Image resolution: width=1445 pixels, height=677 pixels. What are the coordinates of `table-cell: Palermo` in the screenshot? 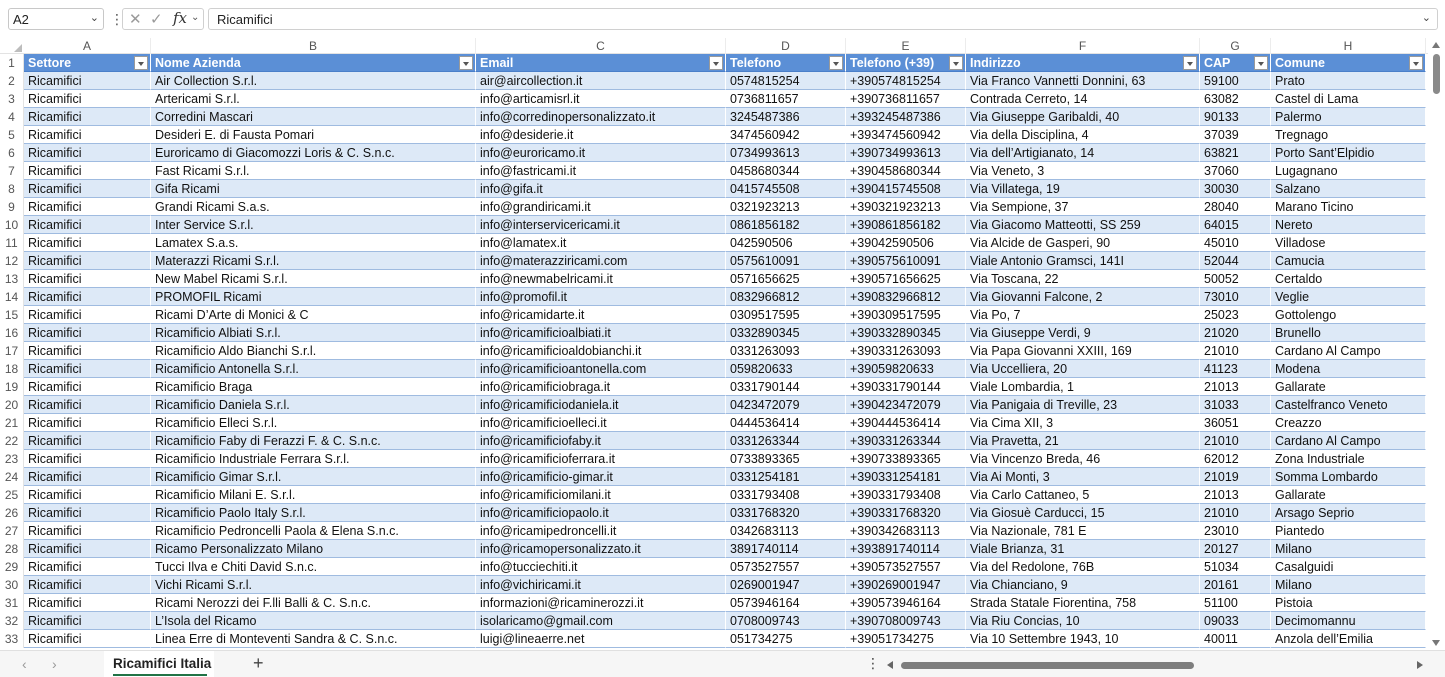 It's located at (1348, 117).